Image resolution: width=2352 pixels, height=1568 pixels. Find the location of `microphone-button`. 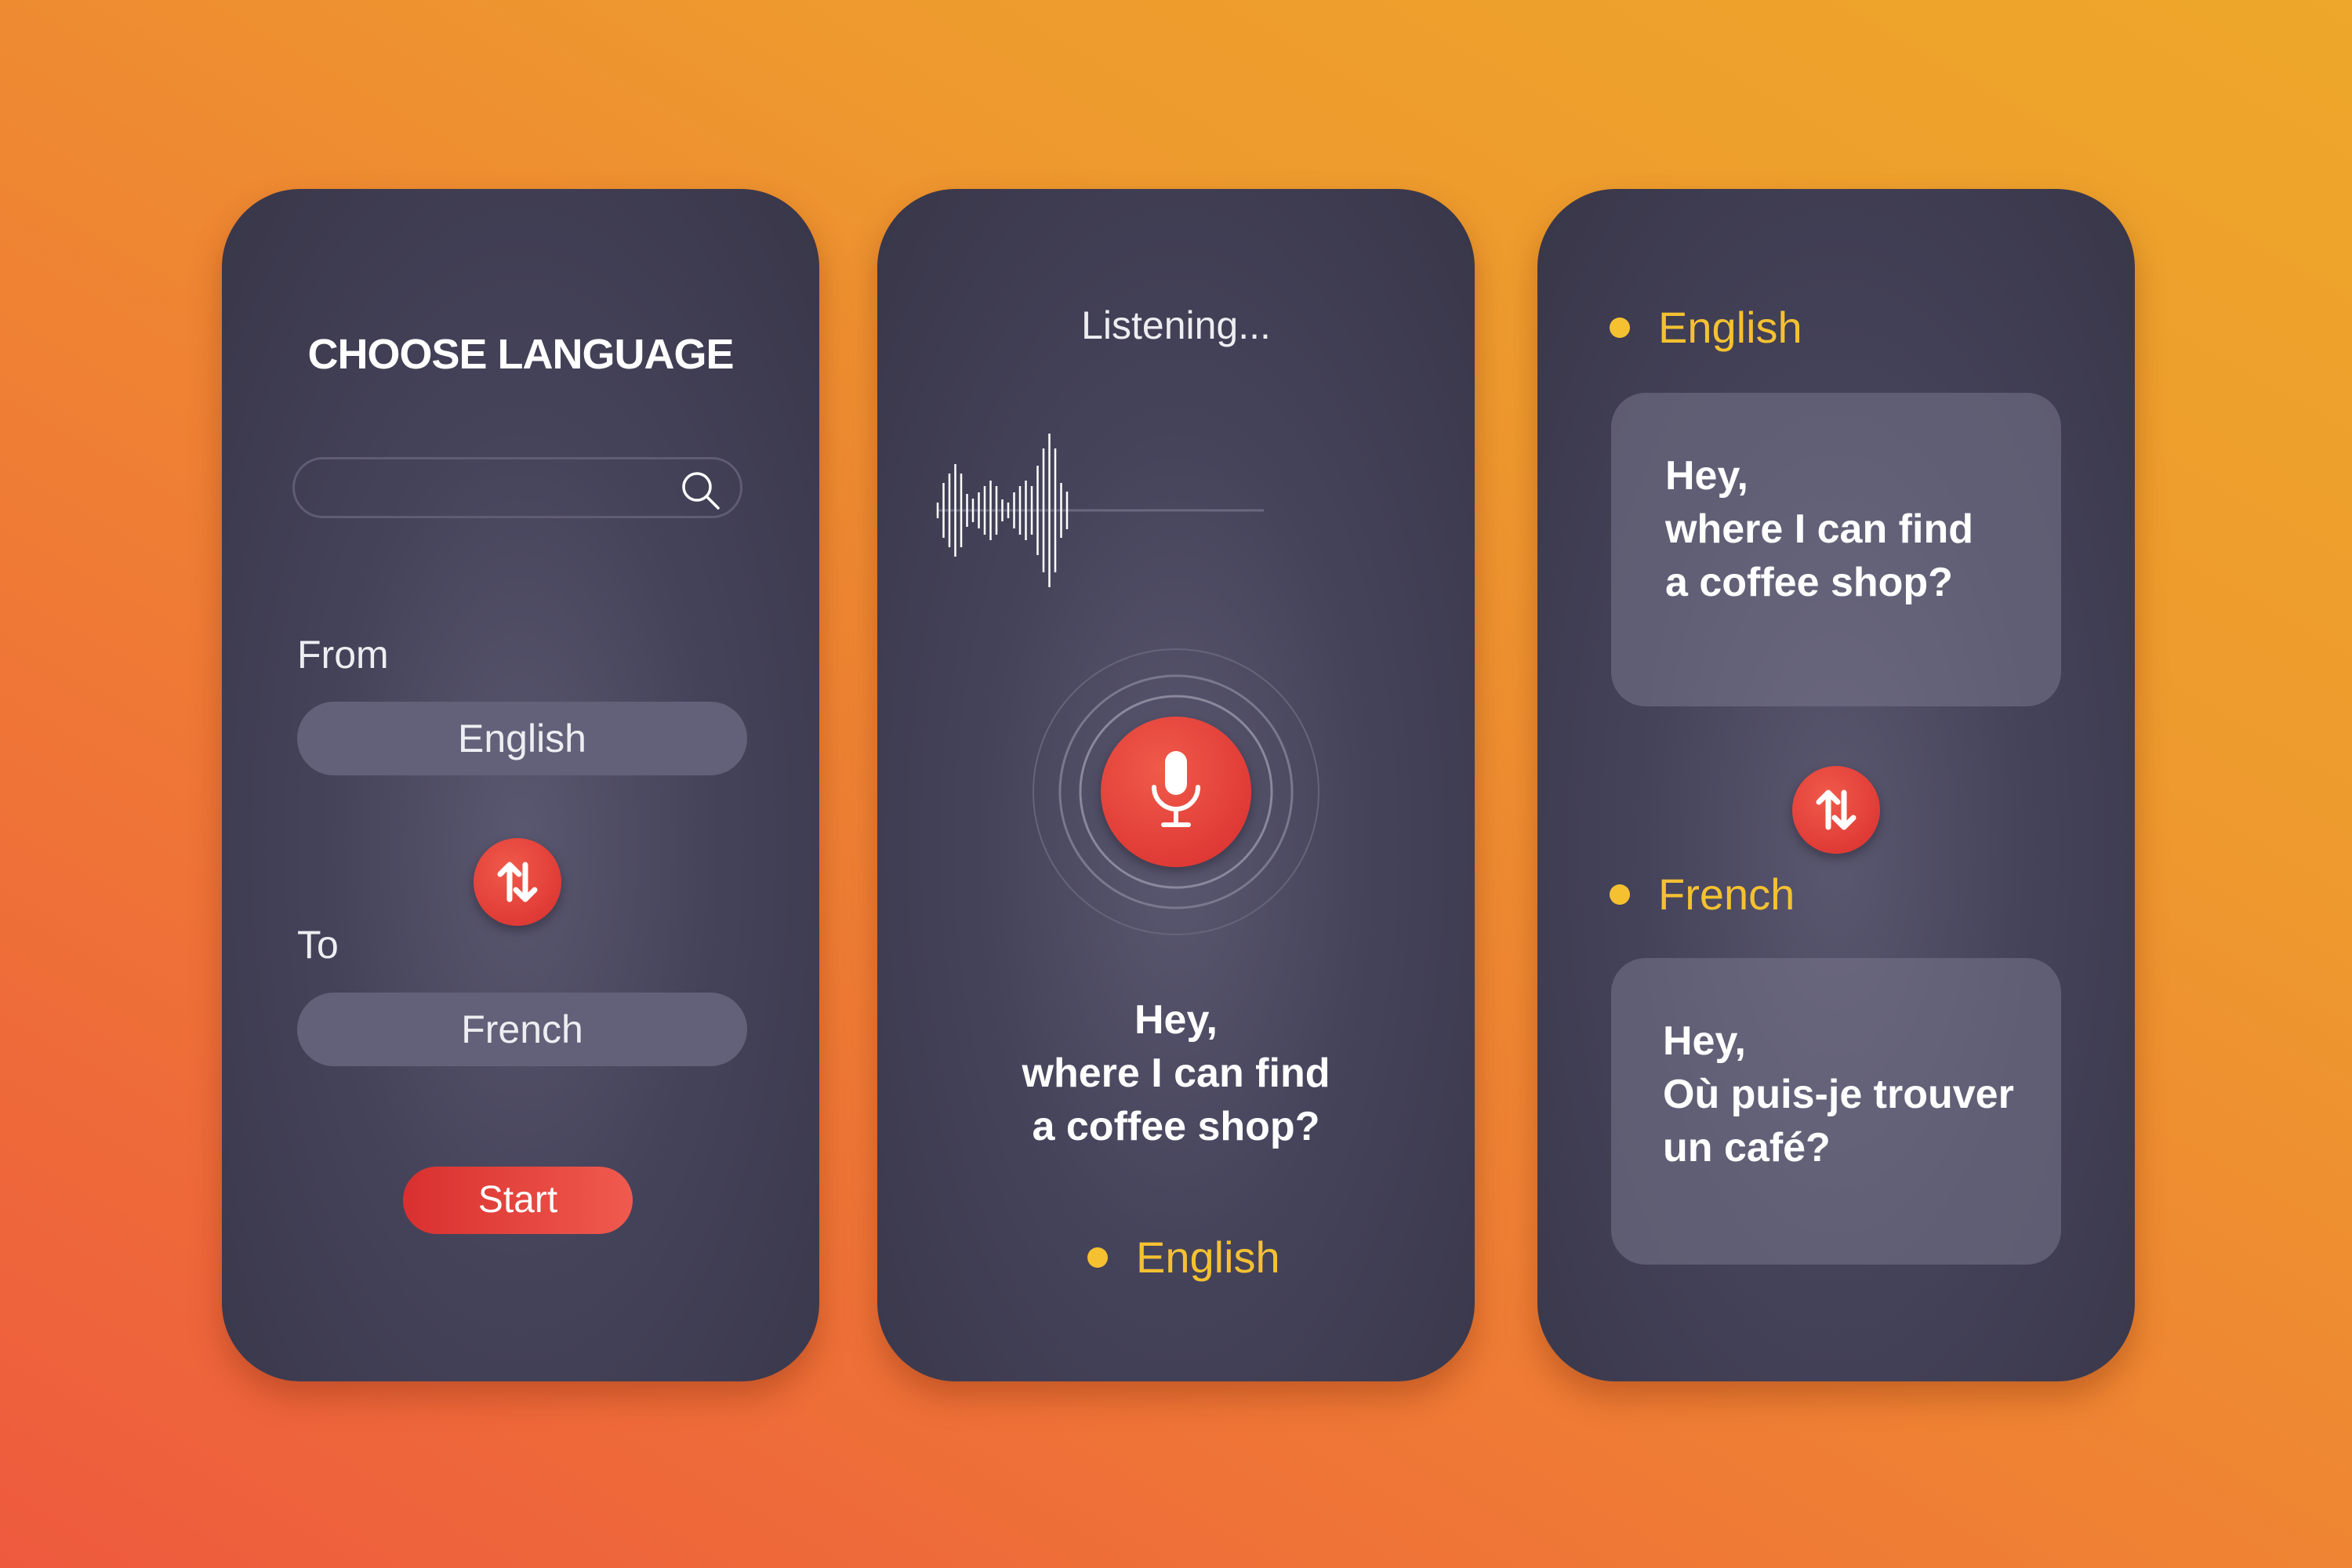

microphone-button is located at coordinates (1176, 792).